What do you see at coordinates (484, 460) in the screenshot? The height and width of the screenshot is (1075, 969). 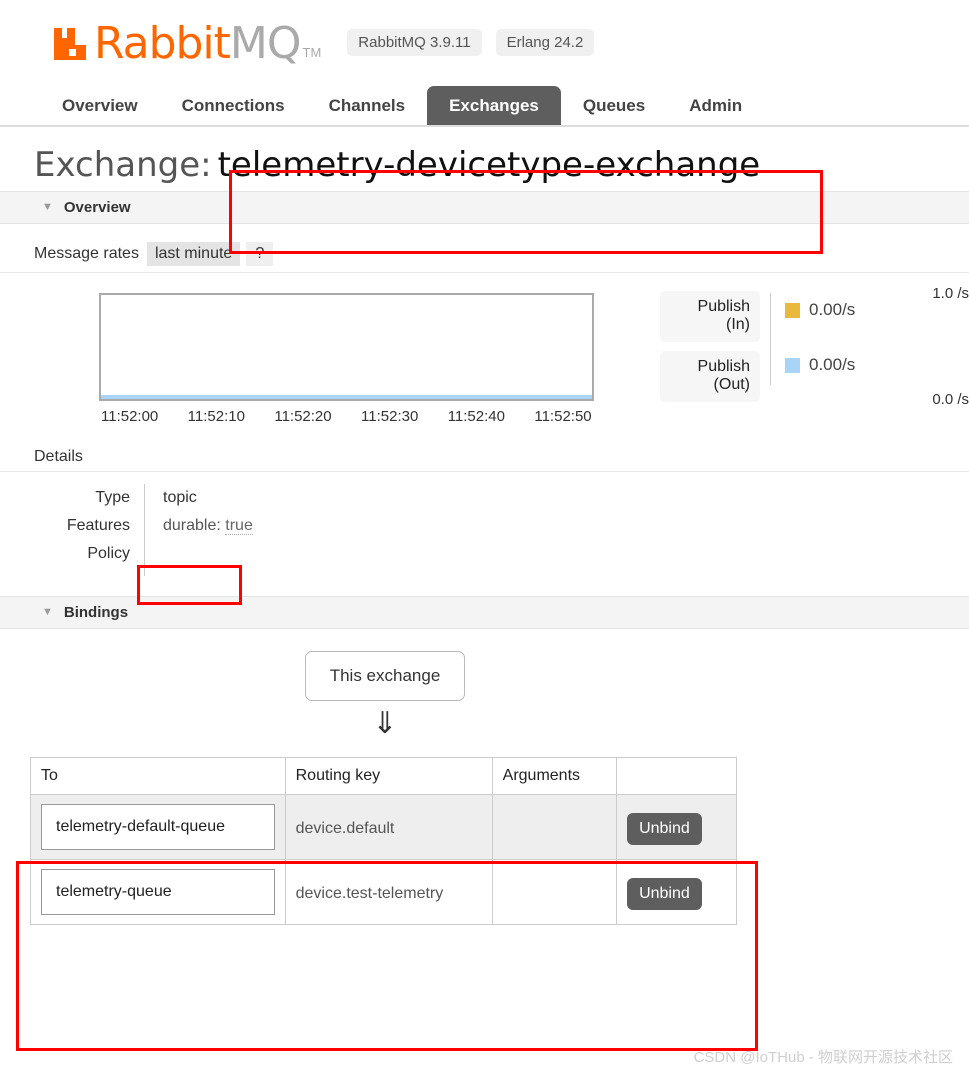 I see `details-label: Details` at bounding box center [484, 460].